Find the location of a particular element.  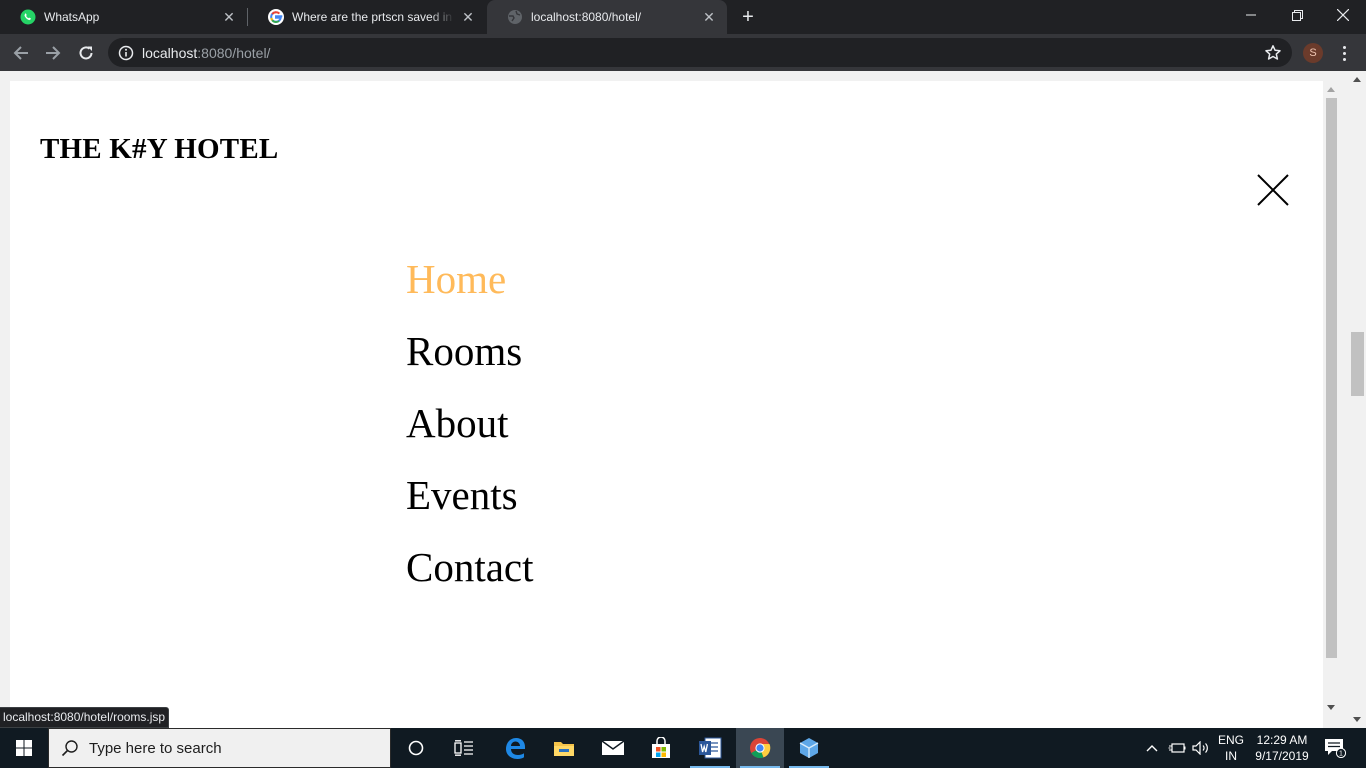

minimize-icon is located at coordinates (1251, 15).